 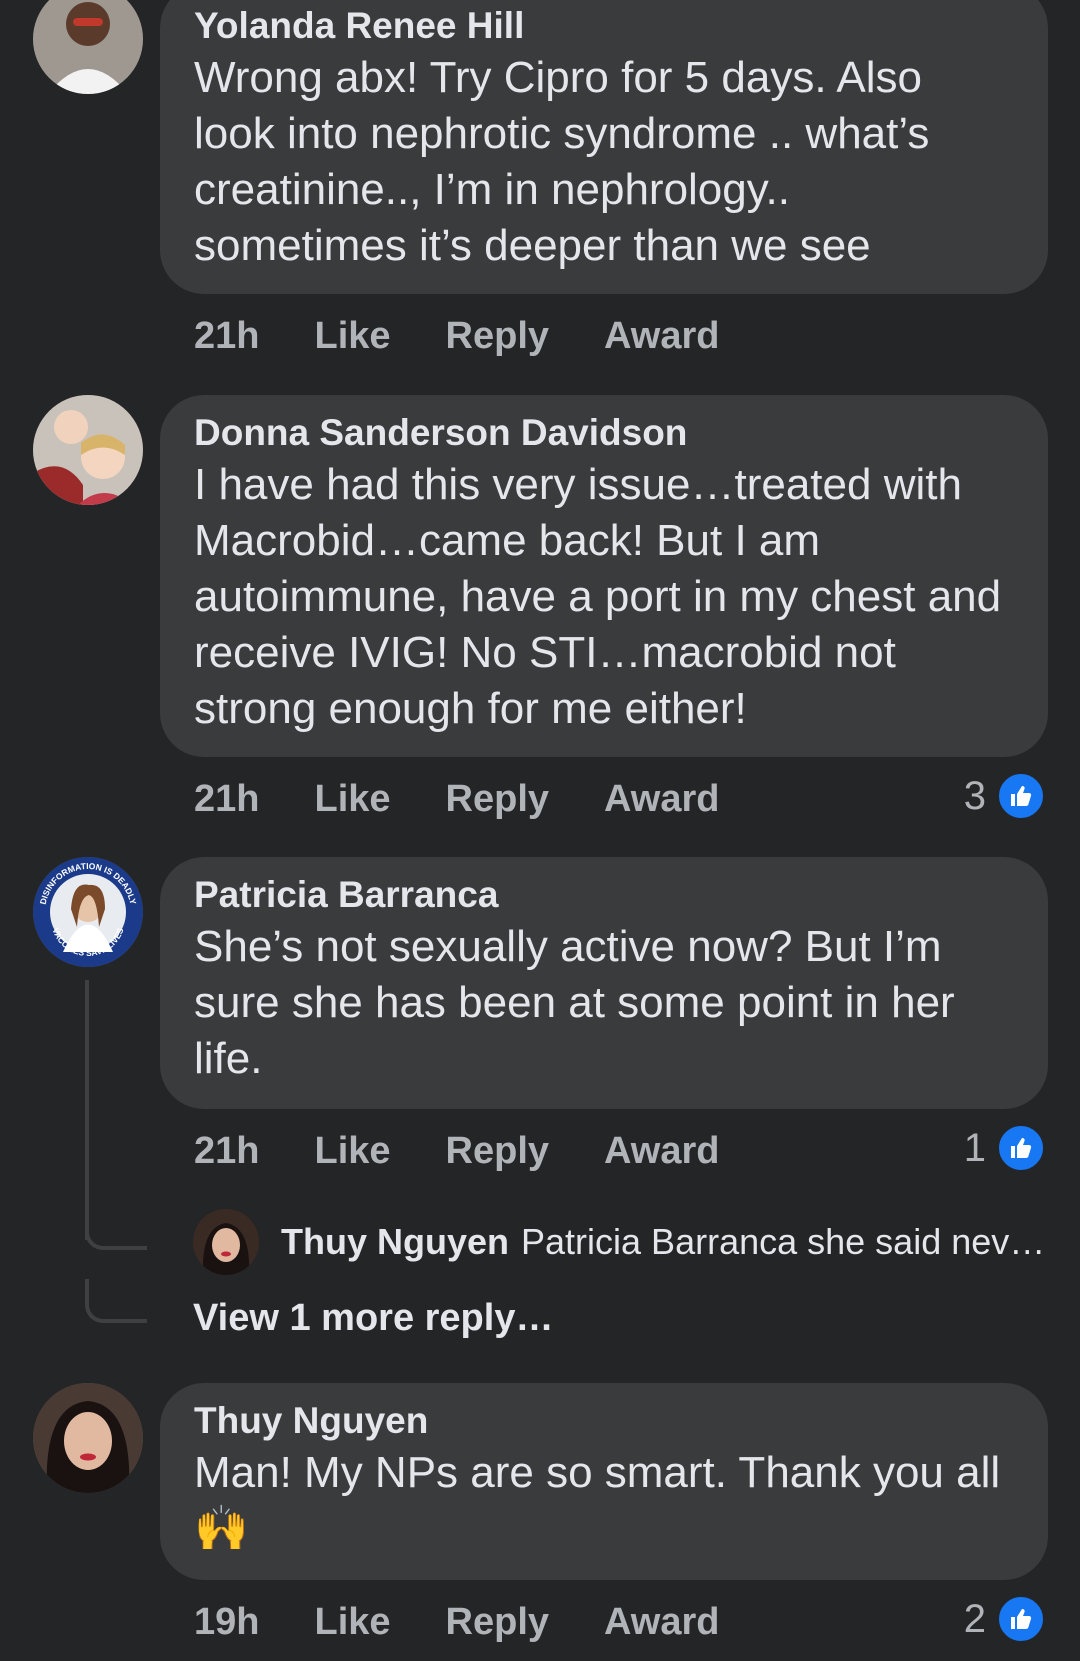 I want to click on reaction-summary: 1, so click(x=1005, y=1148).